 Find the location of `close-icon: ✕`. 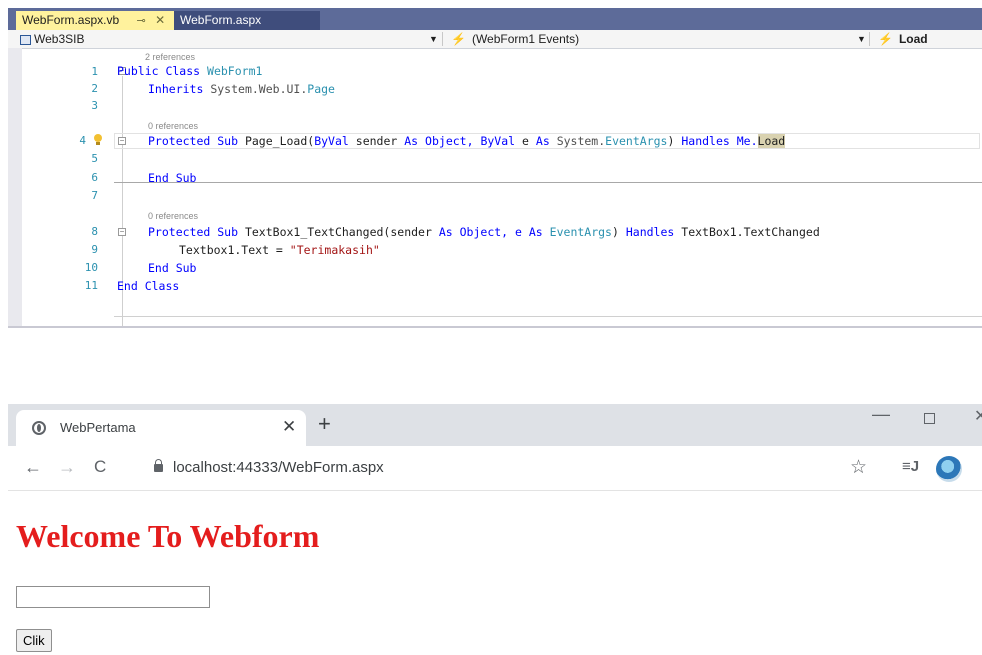

close-icon: ✕ is located at coordinates (160, 20).